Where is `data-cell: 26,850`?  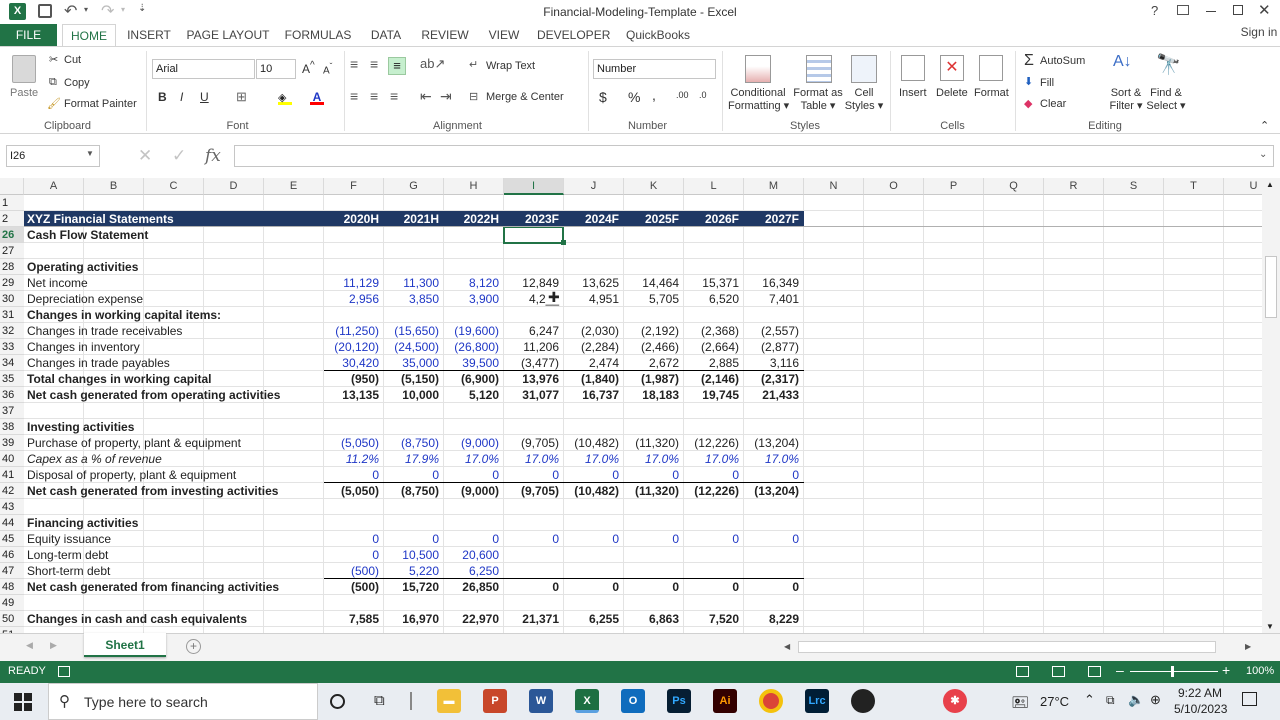
data-cell: 26,850 is located at coordinates (474, 587).